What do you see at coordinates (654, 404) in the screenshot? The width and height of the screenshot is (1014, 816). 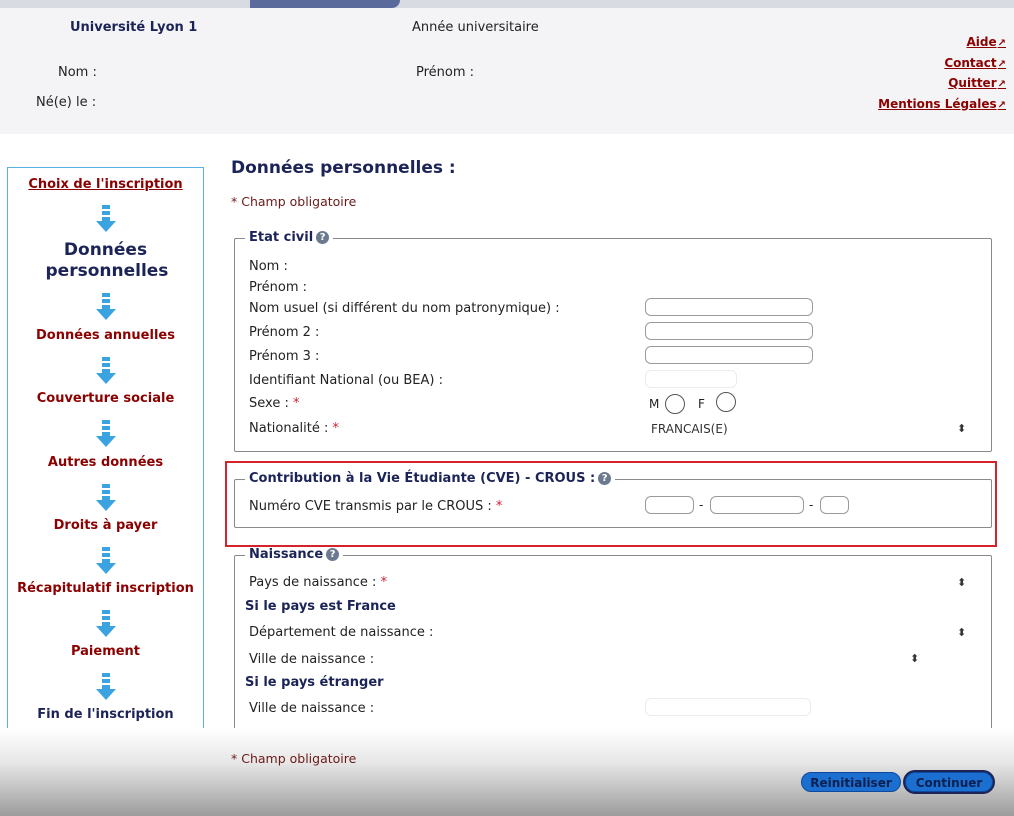 I see `sexe-m-label: M` at bounding box center [654, 404].